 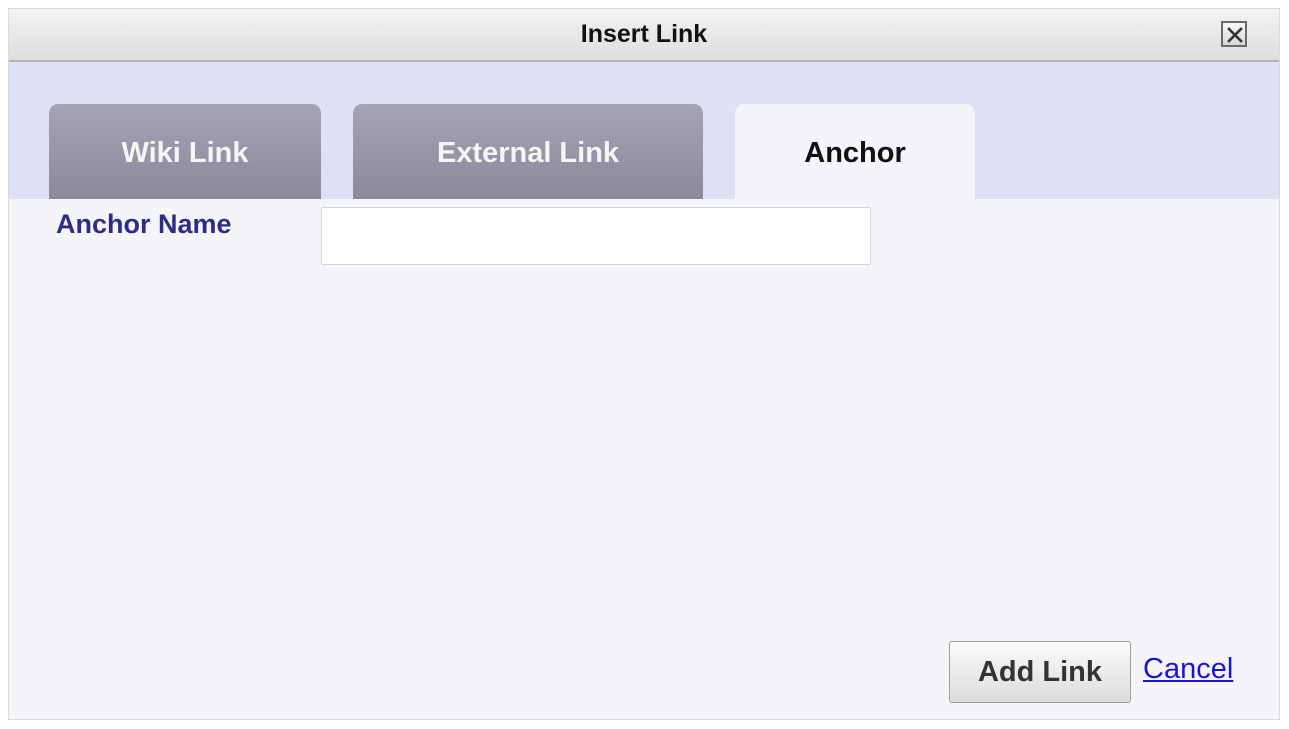 I want to click on close-button, so click(x=1234, y=34).